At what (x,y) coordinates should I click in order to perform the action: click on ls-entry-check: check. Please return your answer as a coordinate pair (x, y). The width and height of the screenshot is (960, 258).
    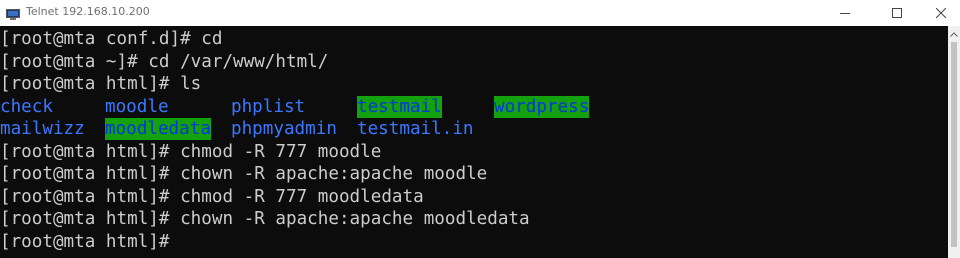
    Looking at the image, I should click on (26, 106).